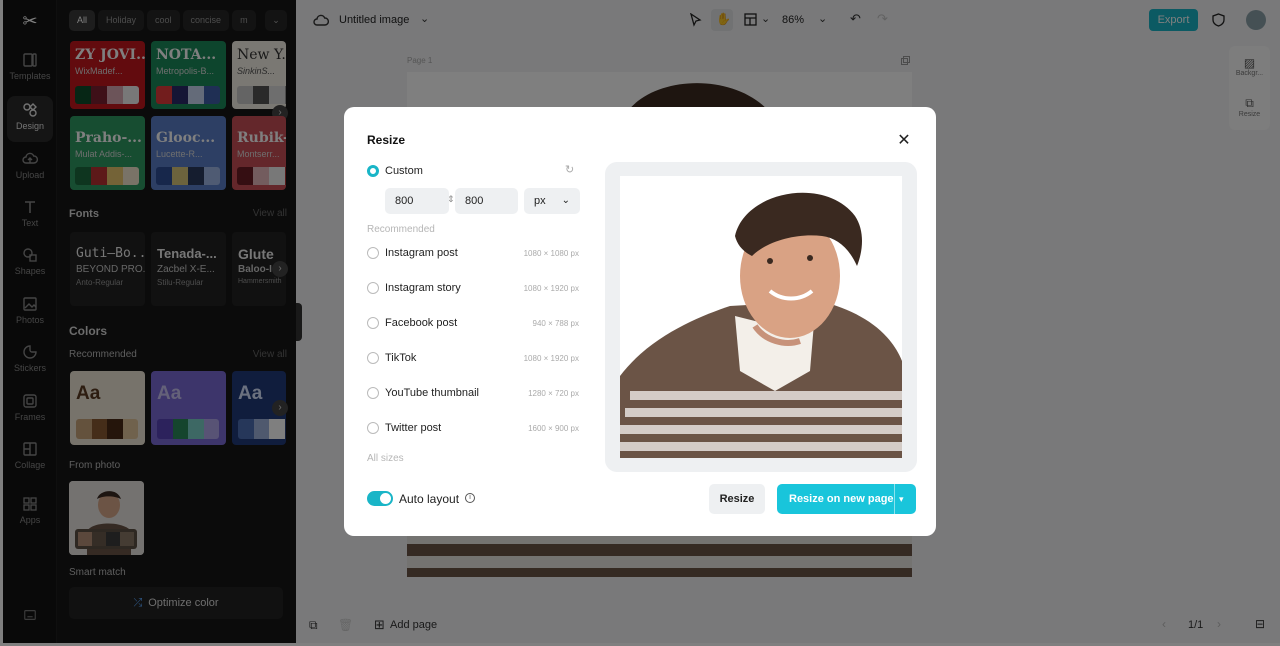 The width and height of the screenshot is (1280, 646). What do you see at coordinates (413, 428) in the screenshot?
I see `option-twitter-post: Twitter post` at bounding box center [413, 428].